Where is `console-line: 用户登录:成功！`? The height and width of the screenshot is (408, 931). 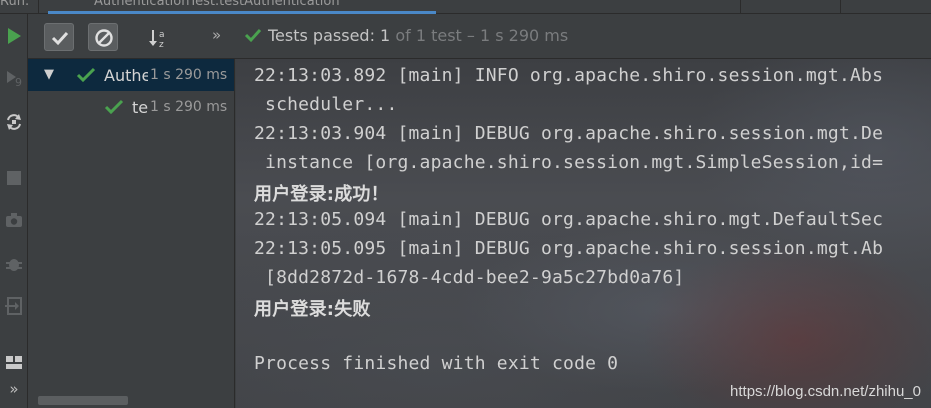 console-line: 用户登录:成功！ is located at coordinates (321, 194).